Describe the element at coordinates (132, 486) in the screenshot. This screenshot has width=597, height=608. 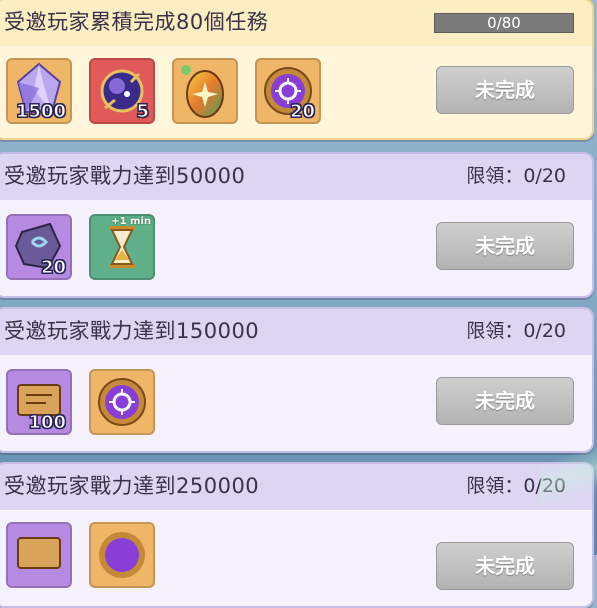
I see `task-title: 受邀玩家戰力達到250000` at that location.